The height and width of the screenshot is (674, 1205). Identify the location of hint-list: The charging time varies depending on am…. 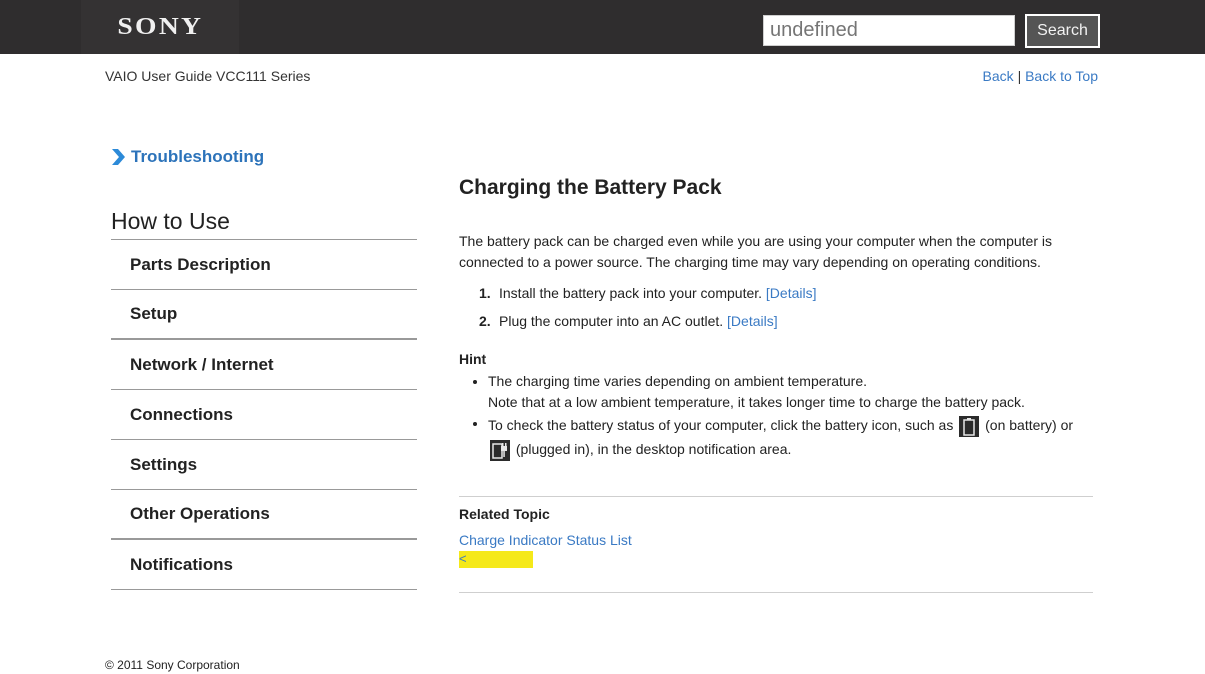
(776, 416).